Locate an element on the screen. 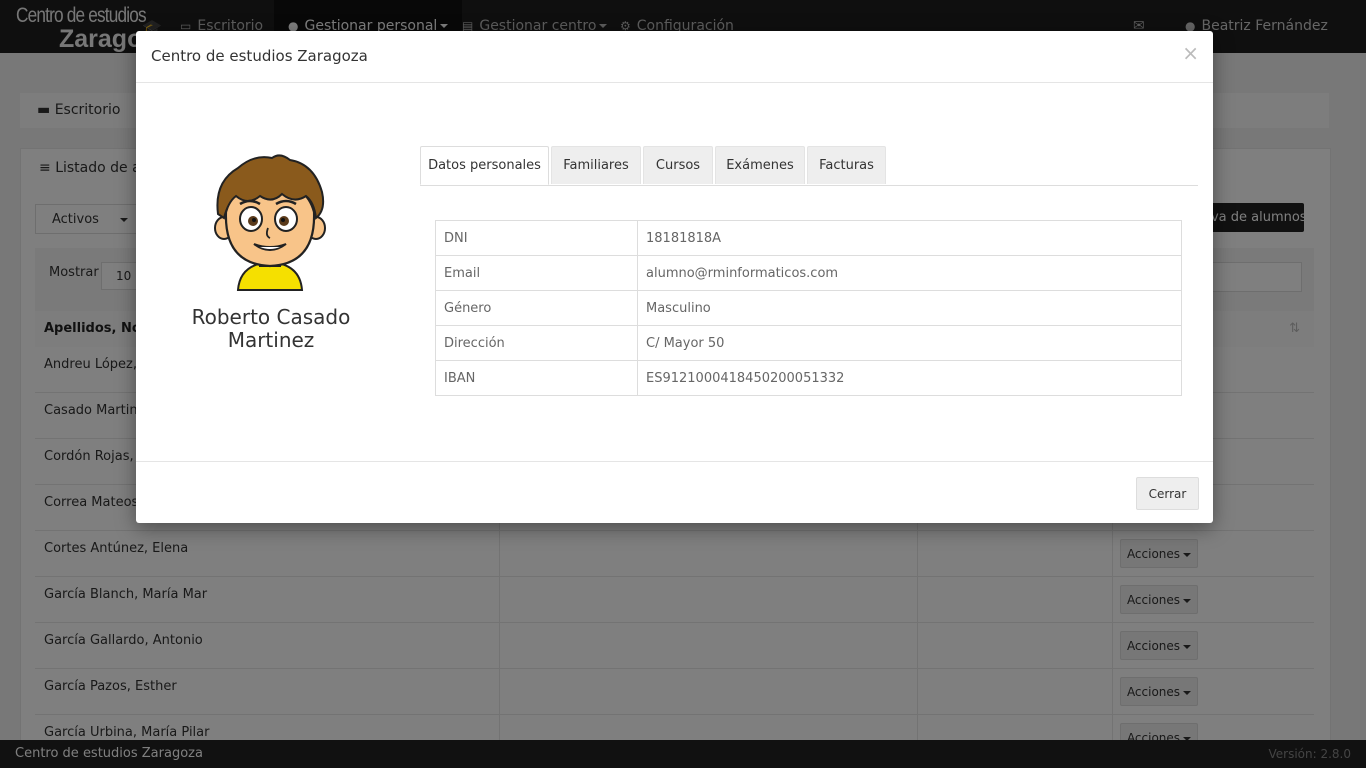 This screenshot has height=768, width=1366. table-row: Email alumno@rminformaticos.com is located at coordinates (808, 273).